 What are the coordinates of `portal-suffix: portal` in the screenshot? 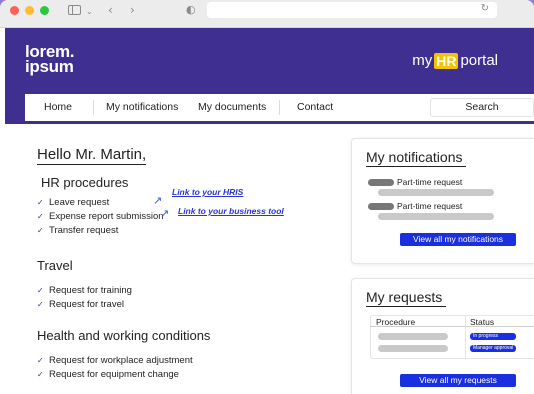 It's located at (479, 60).